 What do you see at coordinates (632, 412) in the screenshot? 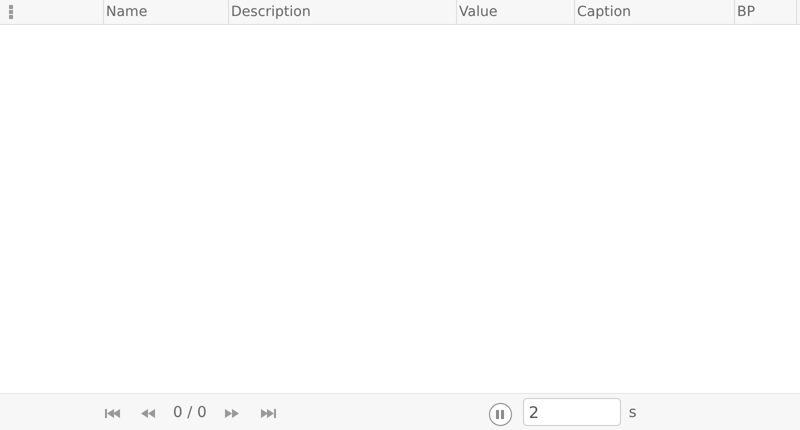
I see `interval-unit: s` at bounding box center [632, 412].